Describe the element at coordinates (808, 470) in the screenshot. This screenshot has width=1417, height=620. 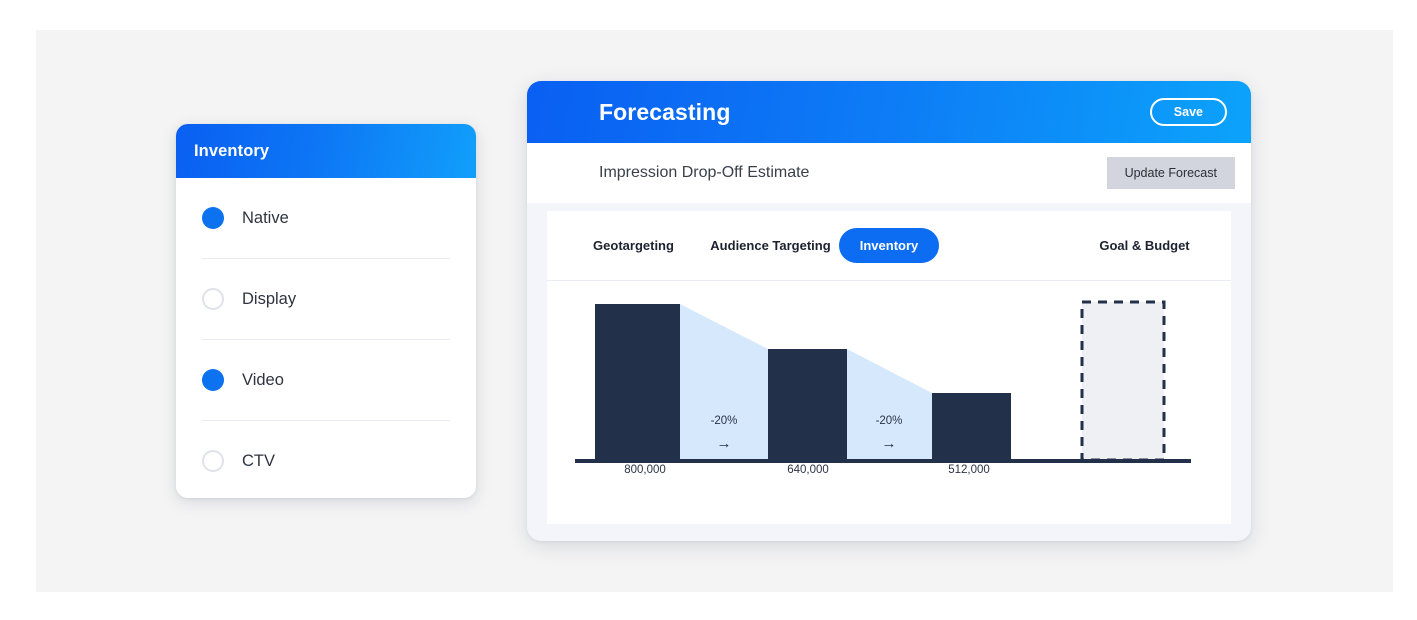
I see `x-tick-label-2: 640,000` at that location.